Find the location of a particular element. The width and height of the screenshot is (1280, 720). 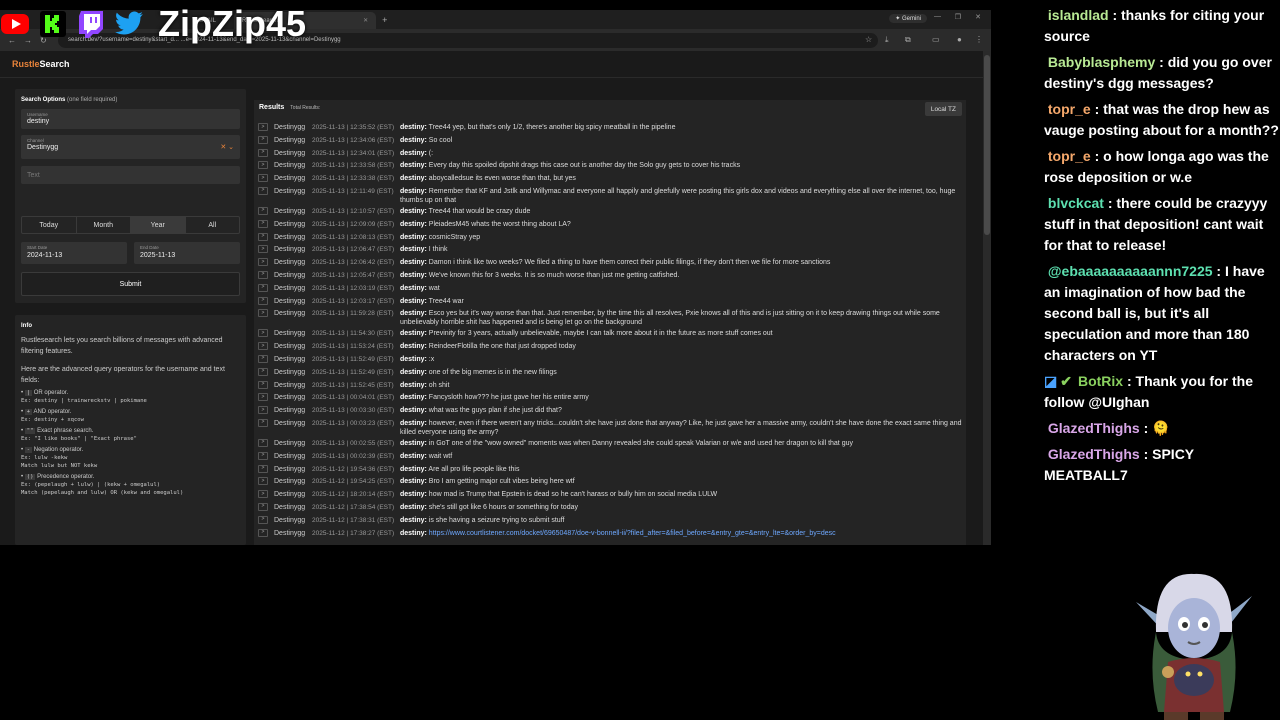

end-date-field: End Date 2025-11-13 is located at coordinates (187, 253).